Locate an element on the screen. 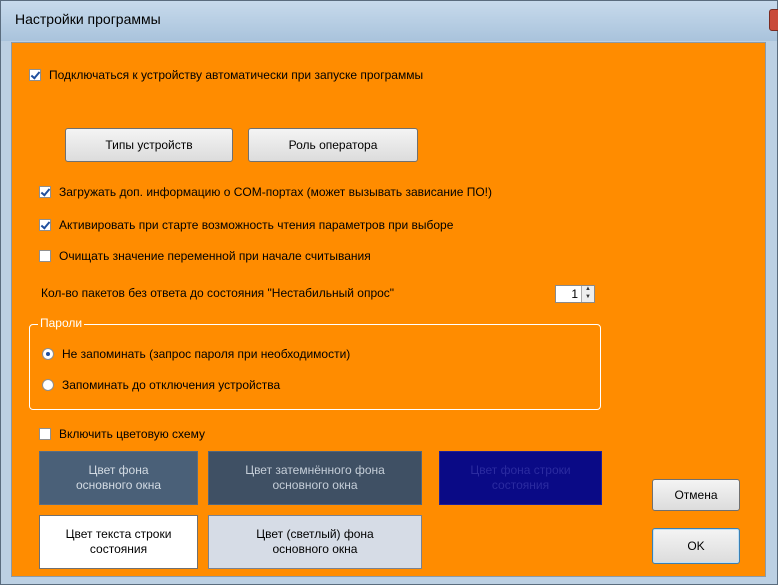 This screenshot has height=585, width=778. main-bg-color-button: Цвет фона основного окна is located at coordinates (118, 478).